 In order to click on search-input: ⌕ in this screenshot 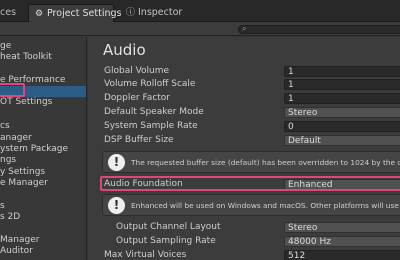, I will do `click(319, 29)`.